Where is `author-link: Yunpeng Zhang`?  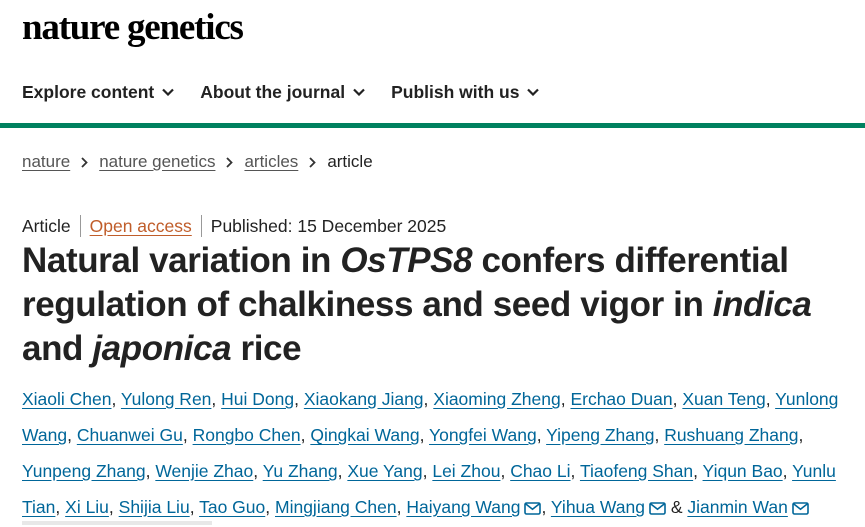 author-link: Yunpeng Zhang is located at coordinates (84, 471).